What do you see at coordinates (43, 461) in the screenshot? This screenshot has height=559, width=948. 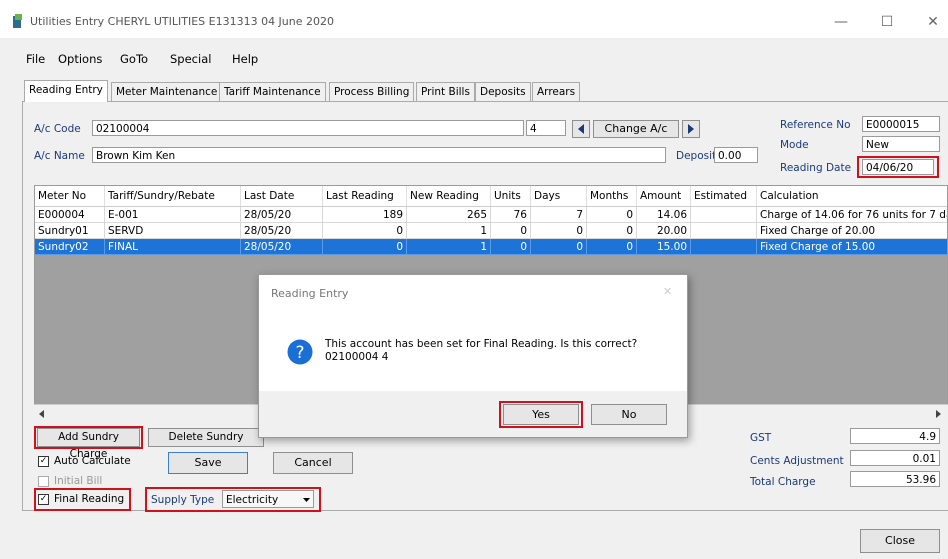 I see `auto-calculate-checkbox: ✓` at bounding box center [43, 461].